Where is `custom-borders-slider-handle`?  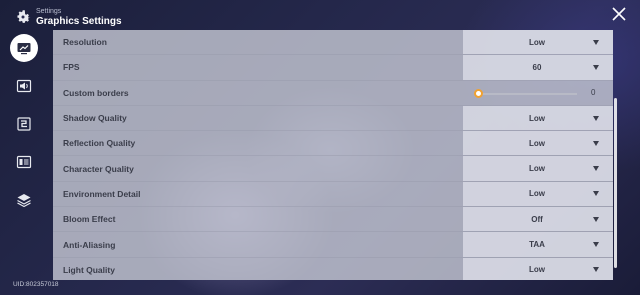 custom-borders-slider-handle is located at coordinates (478, 93).